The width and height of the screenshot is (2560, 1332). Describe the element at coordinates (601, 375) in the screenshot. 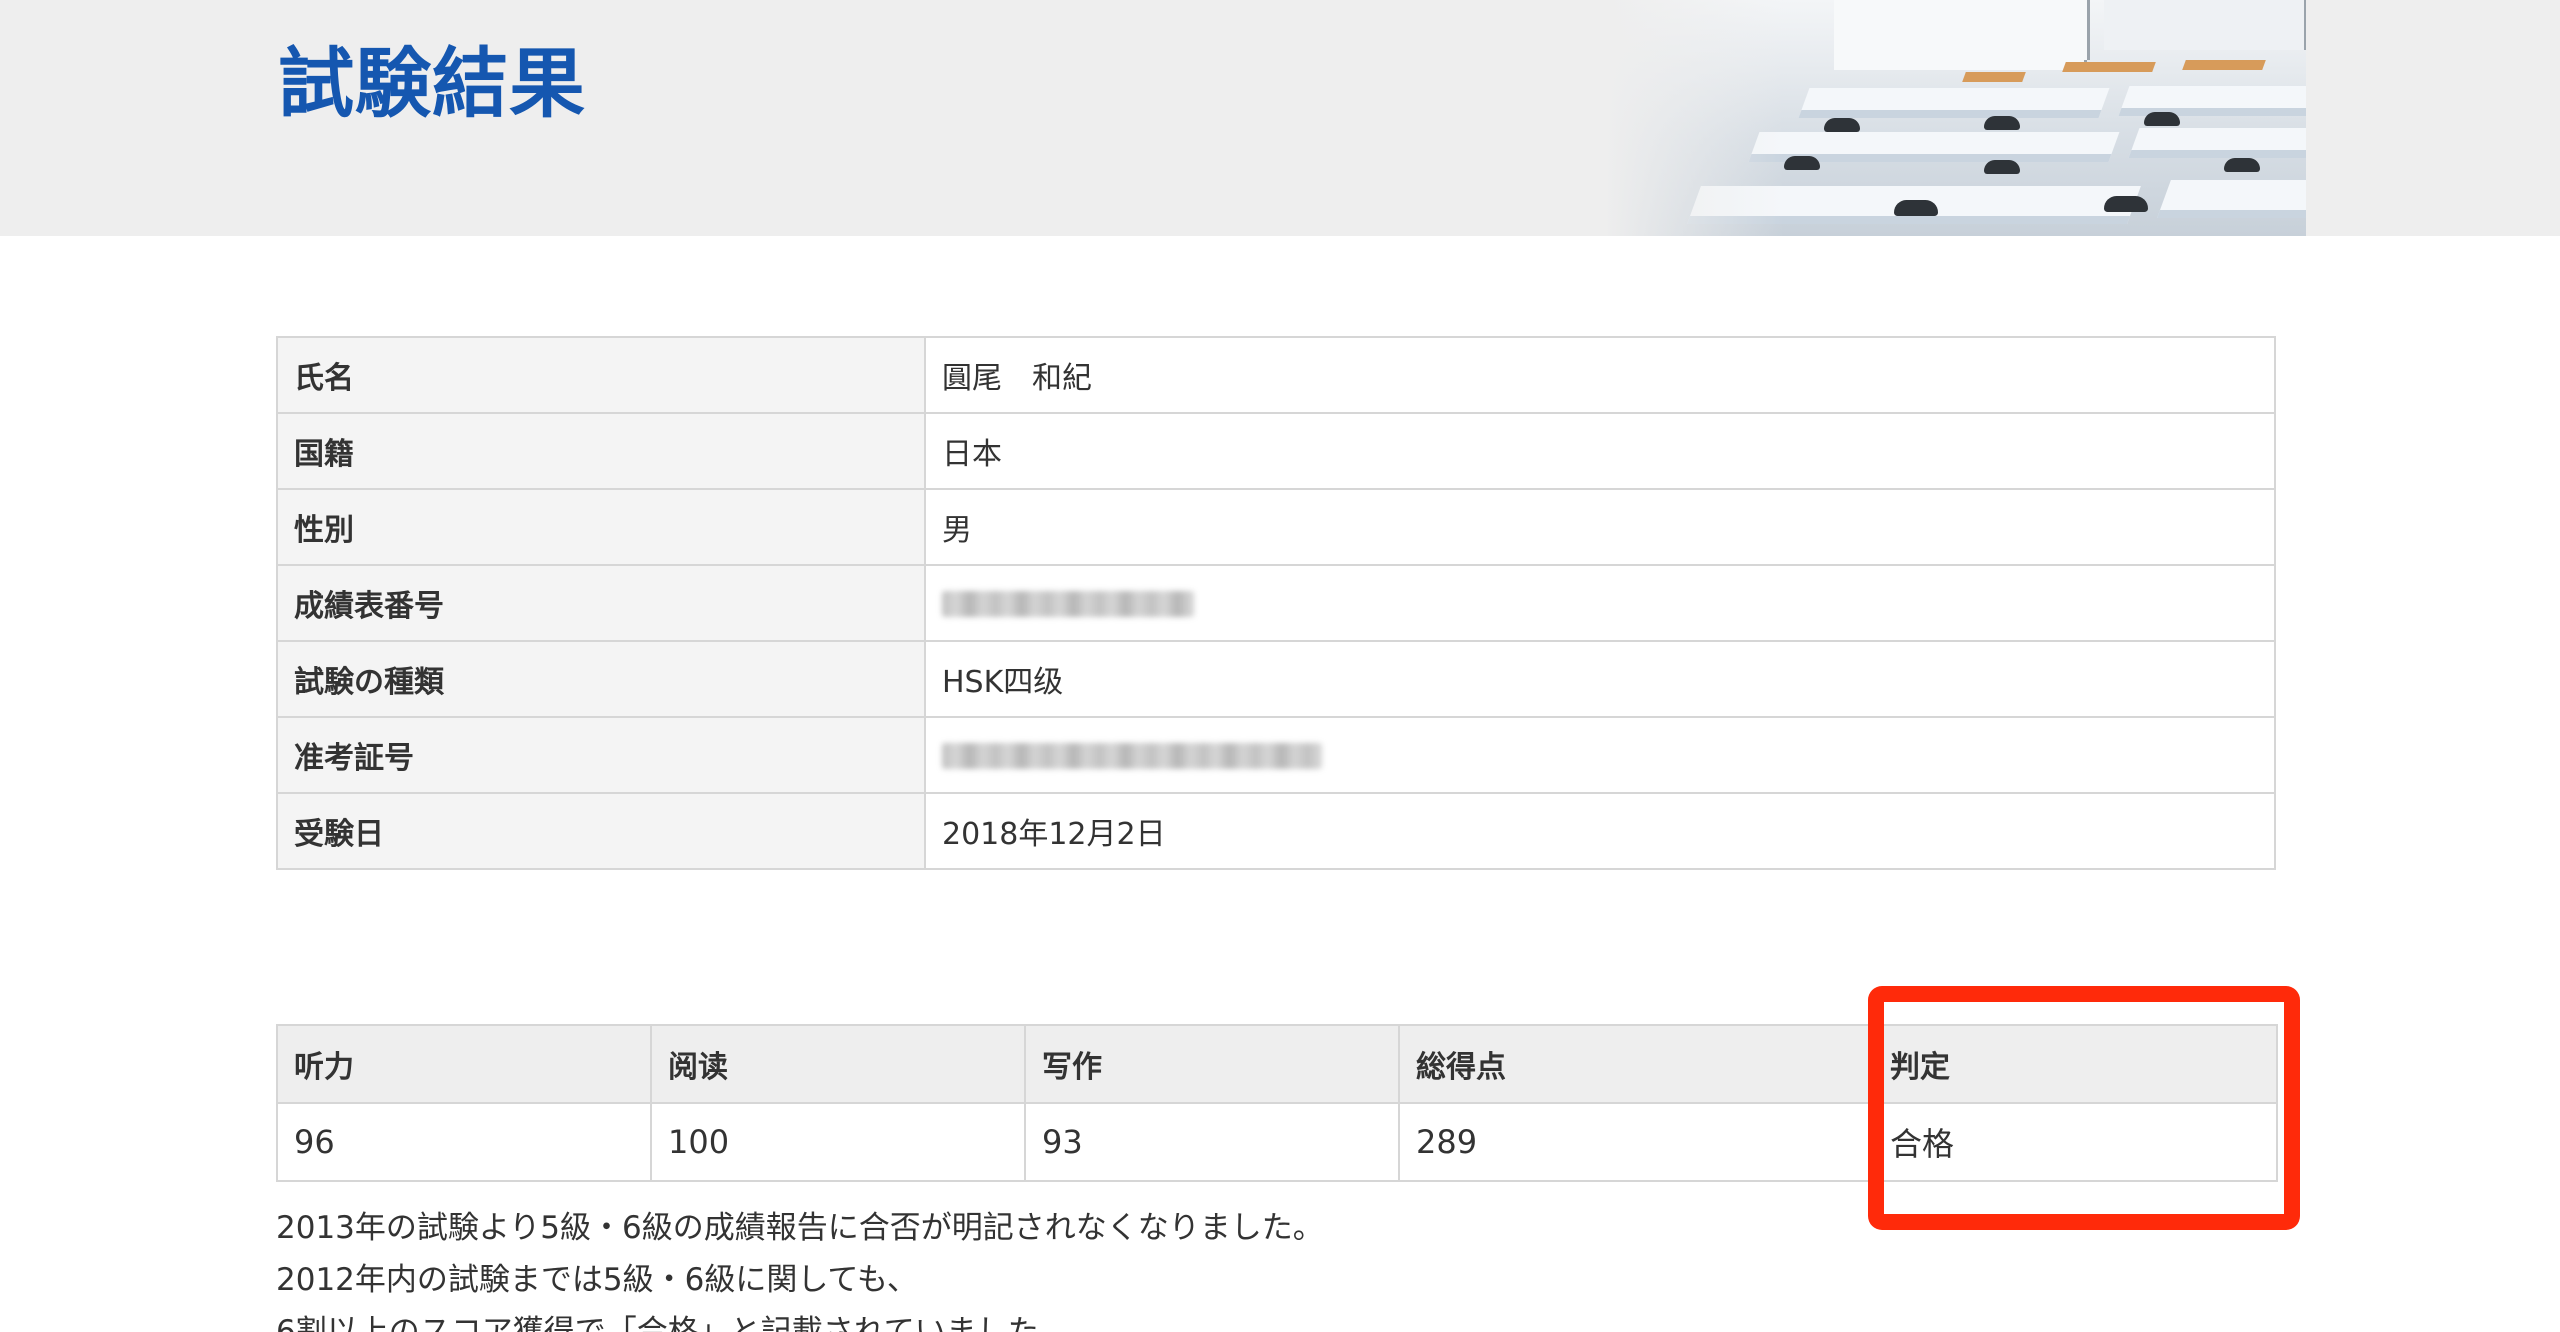

I see `info-label: 氏名` at that location.